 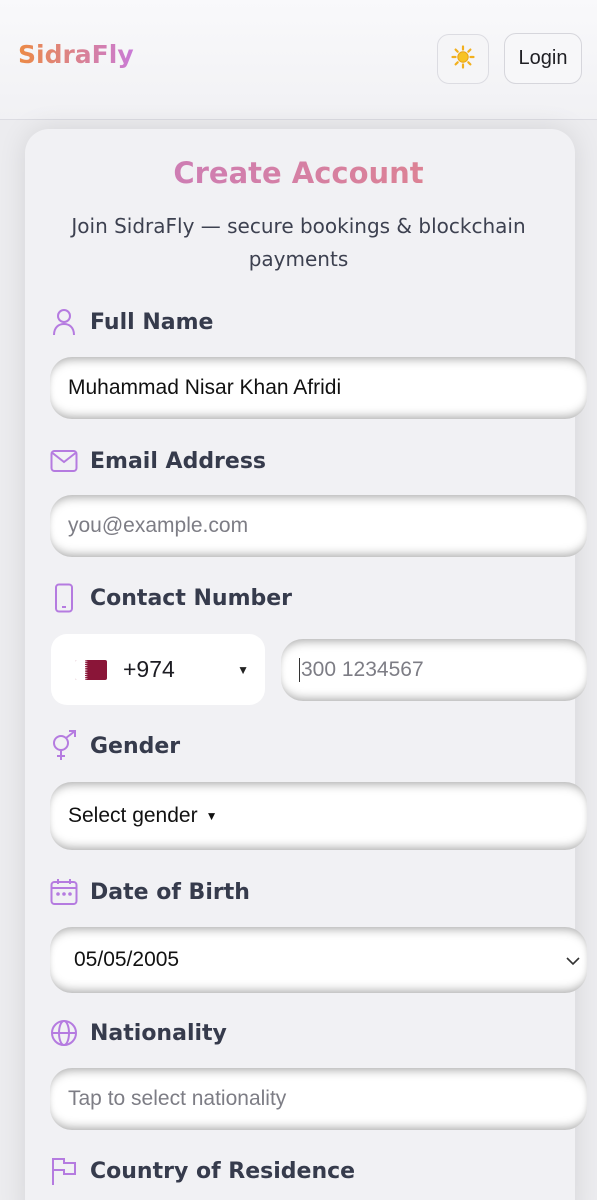 I want to click on nationality-label-row: Nationality, so click(x=138, y=1033).